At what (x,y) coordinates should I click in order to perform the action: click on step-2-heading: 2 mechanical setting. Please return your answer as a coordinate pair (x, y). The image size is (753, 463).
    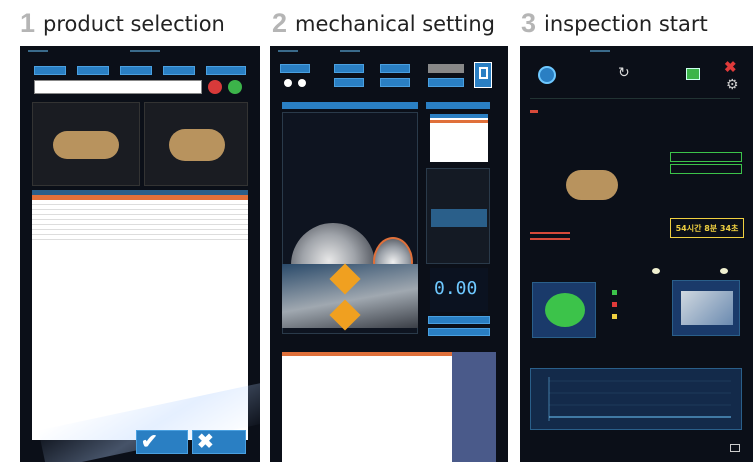
    Looking at the image, I should click on (383, 23).